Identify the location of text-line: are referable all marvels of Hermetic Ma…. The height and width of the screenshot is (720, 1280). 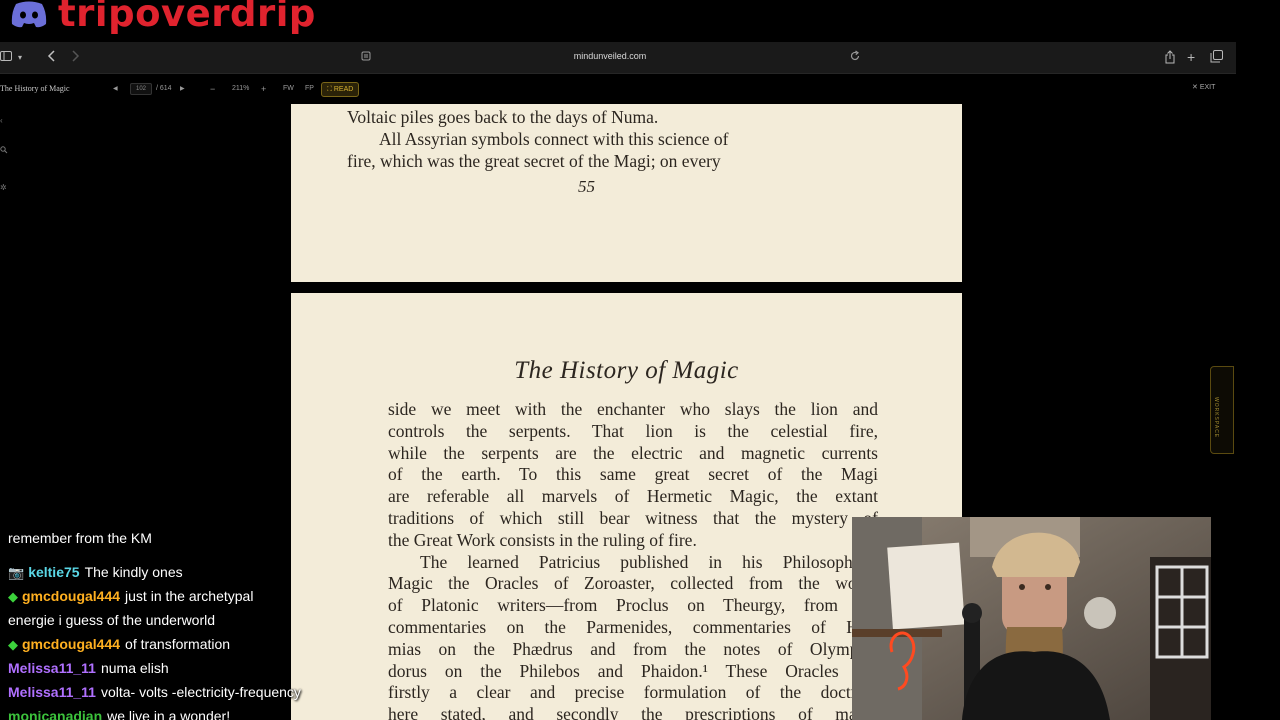
(633, 496).